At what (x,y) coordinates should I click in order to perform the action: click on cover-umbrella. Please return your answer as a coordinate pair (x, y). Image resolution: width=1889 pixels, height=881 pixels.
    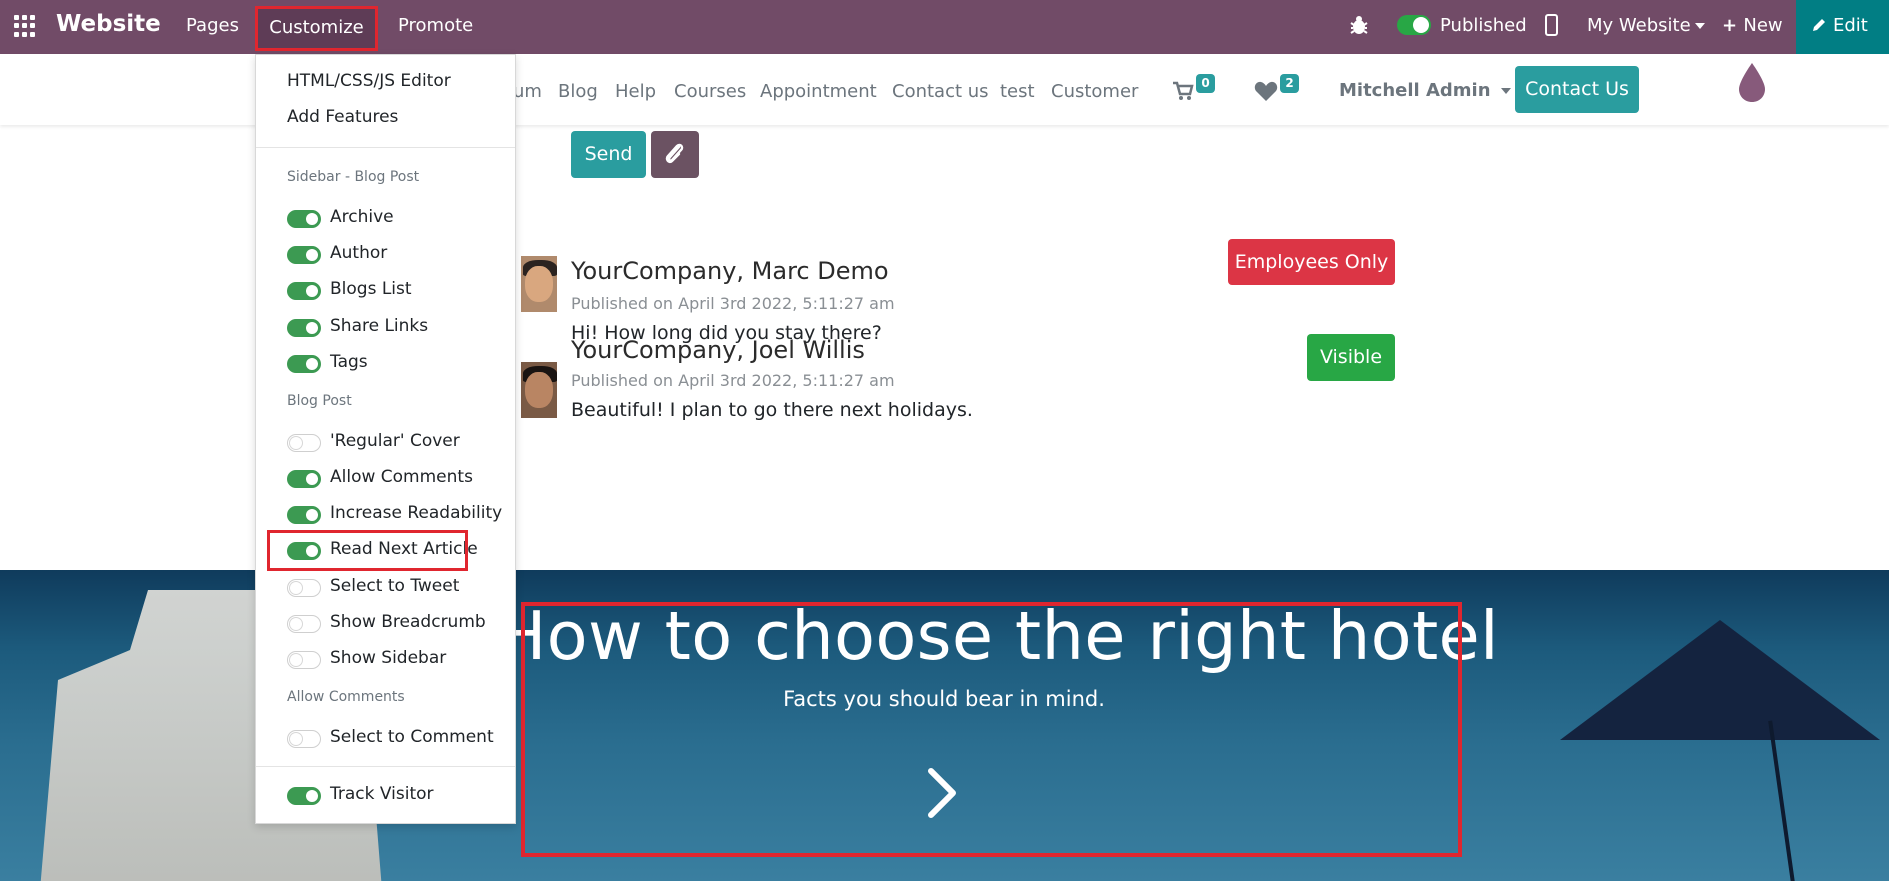
    Looking at the image, I should click on (1720, 680).